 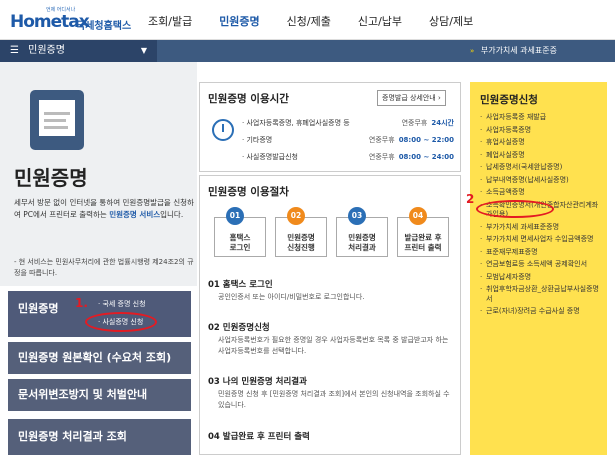 What do you see at coordinates (451, 21) in the screenshot?
I see `gnb-item-consult: 상담/제보` at bounding box center [451, 21].